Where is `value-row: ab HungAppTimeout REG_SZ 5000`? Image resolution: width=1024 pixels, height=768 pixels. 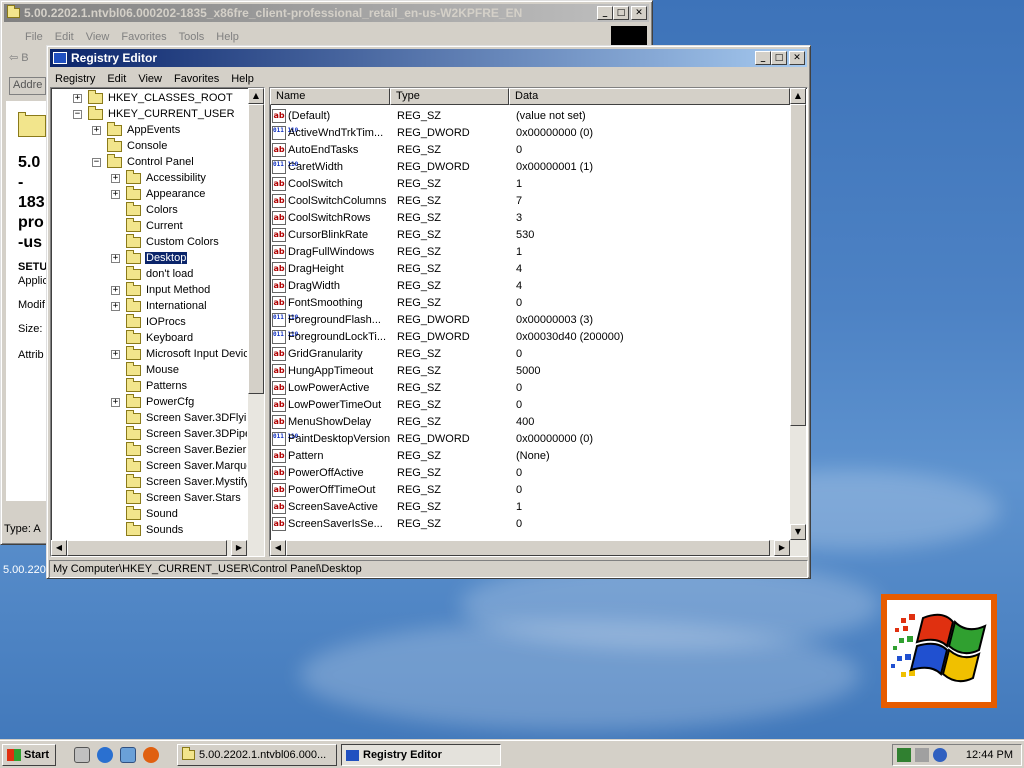 value-row: ab HungAppTimeout REG_SZ 5000 is located at coordinates (521, 370).